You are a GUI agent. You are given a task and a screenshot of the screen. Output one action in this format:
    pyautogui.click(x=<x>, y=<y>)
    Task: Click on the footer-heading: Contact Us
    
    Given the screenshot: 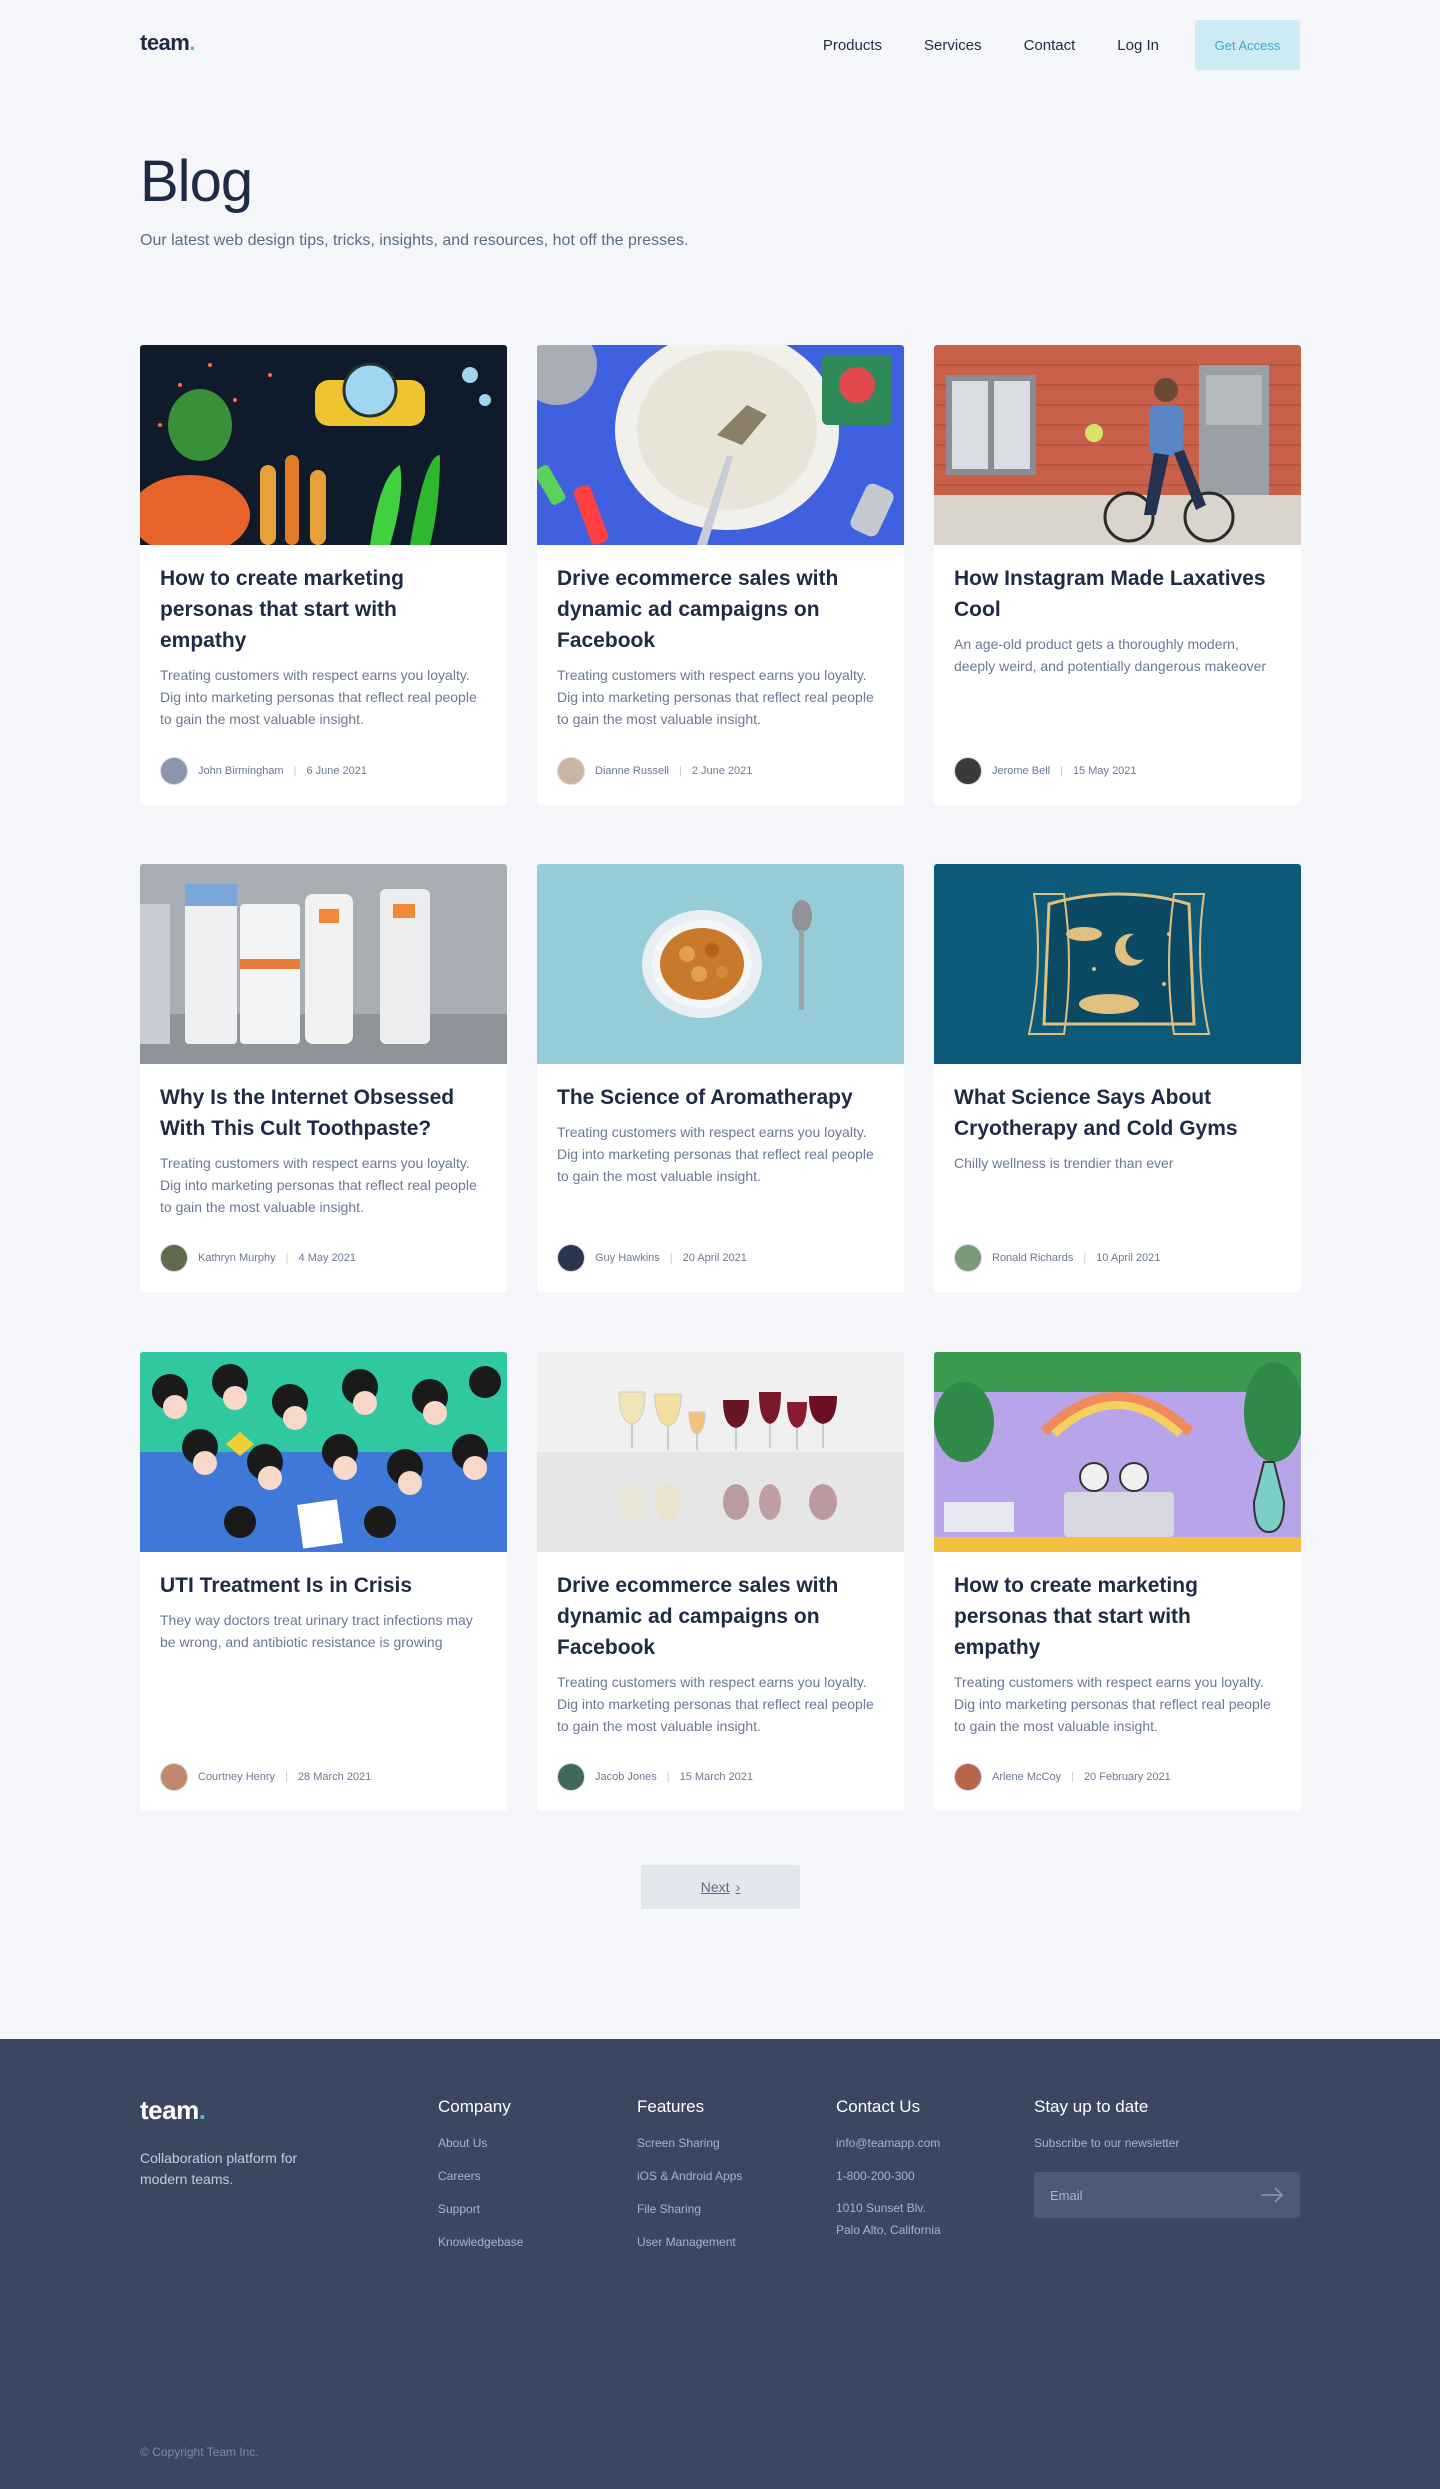 What is the action you would take?
    pyautogui.click(x=878, y=2106)
    